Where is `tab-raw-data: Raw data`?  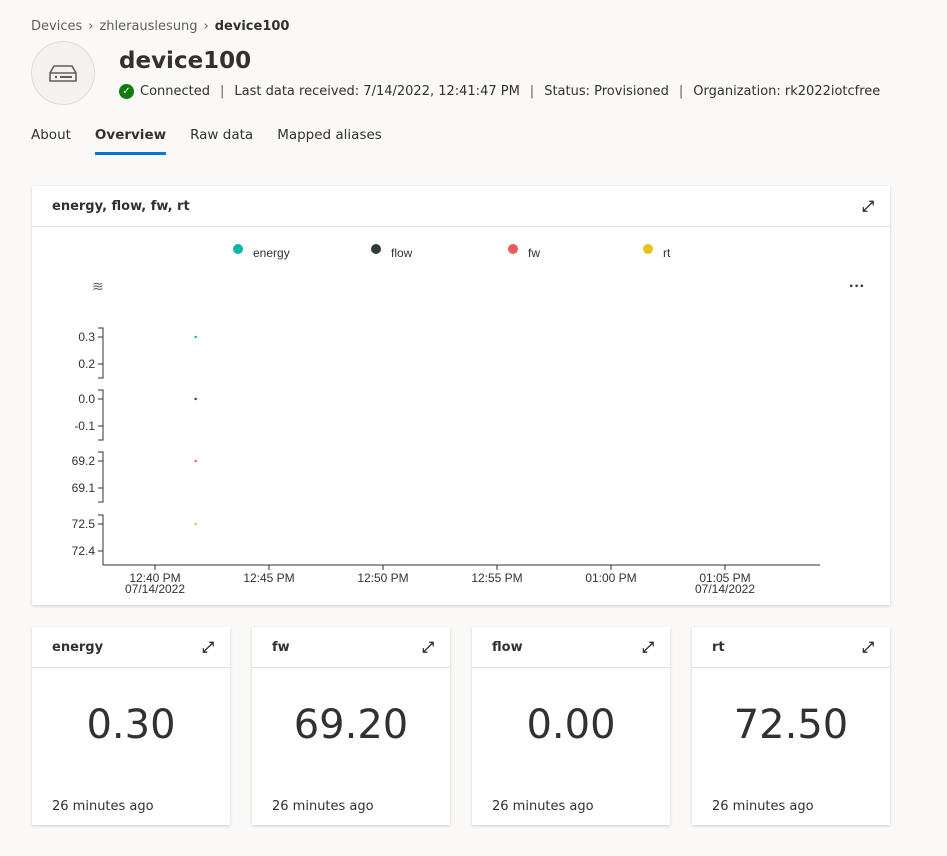
tab-raw-data: Raw data is located at coordinates (221, 141).